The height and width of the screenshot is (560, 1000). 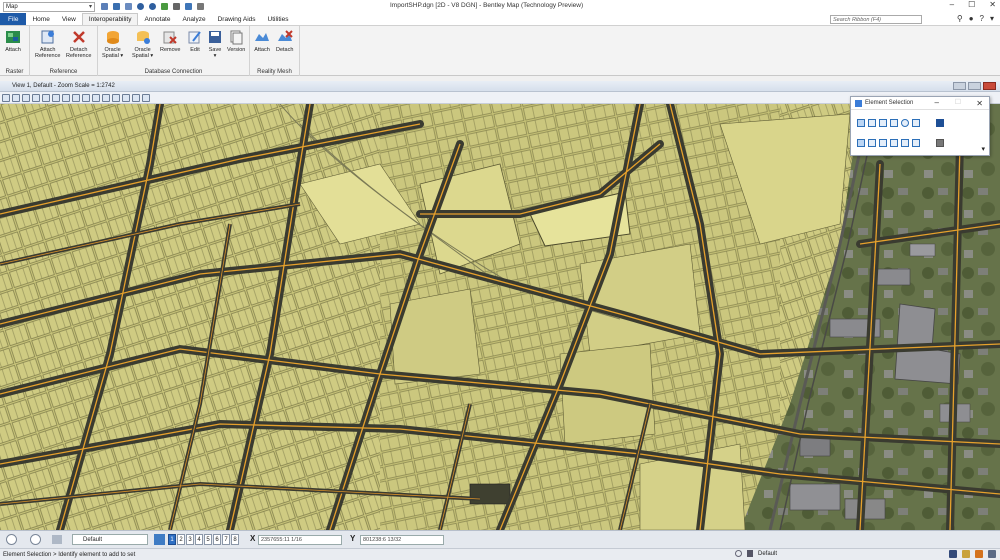 I want to click on workspace-select: Map ▾, so click(x=49, y=6).